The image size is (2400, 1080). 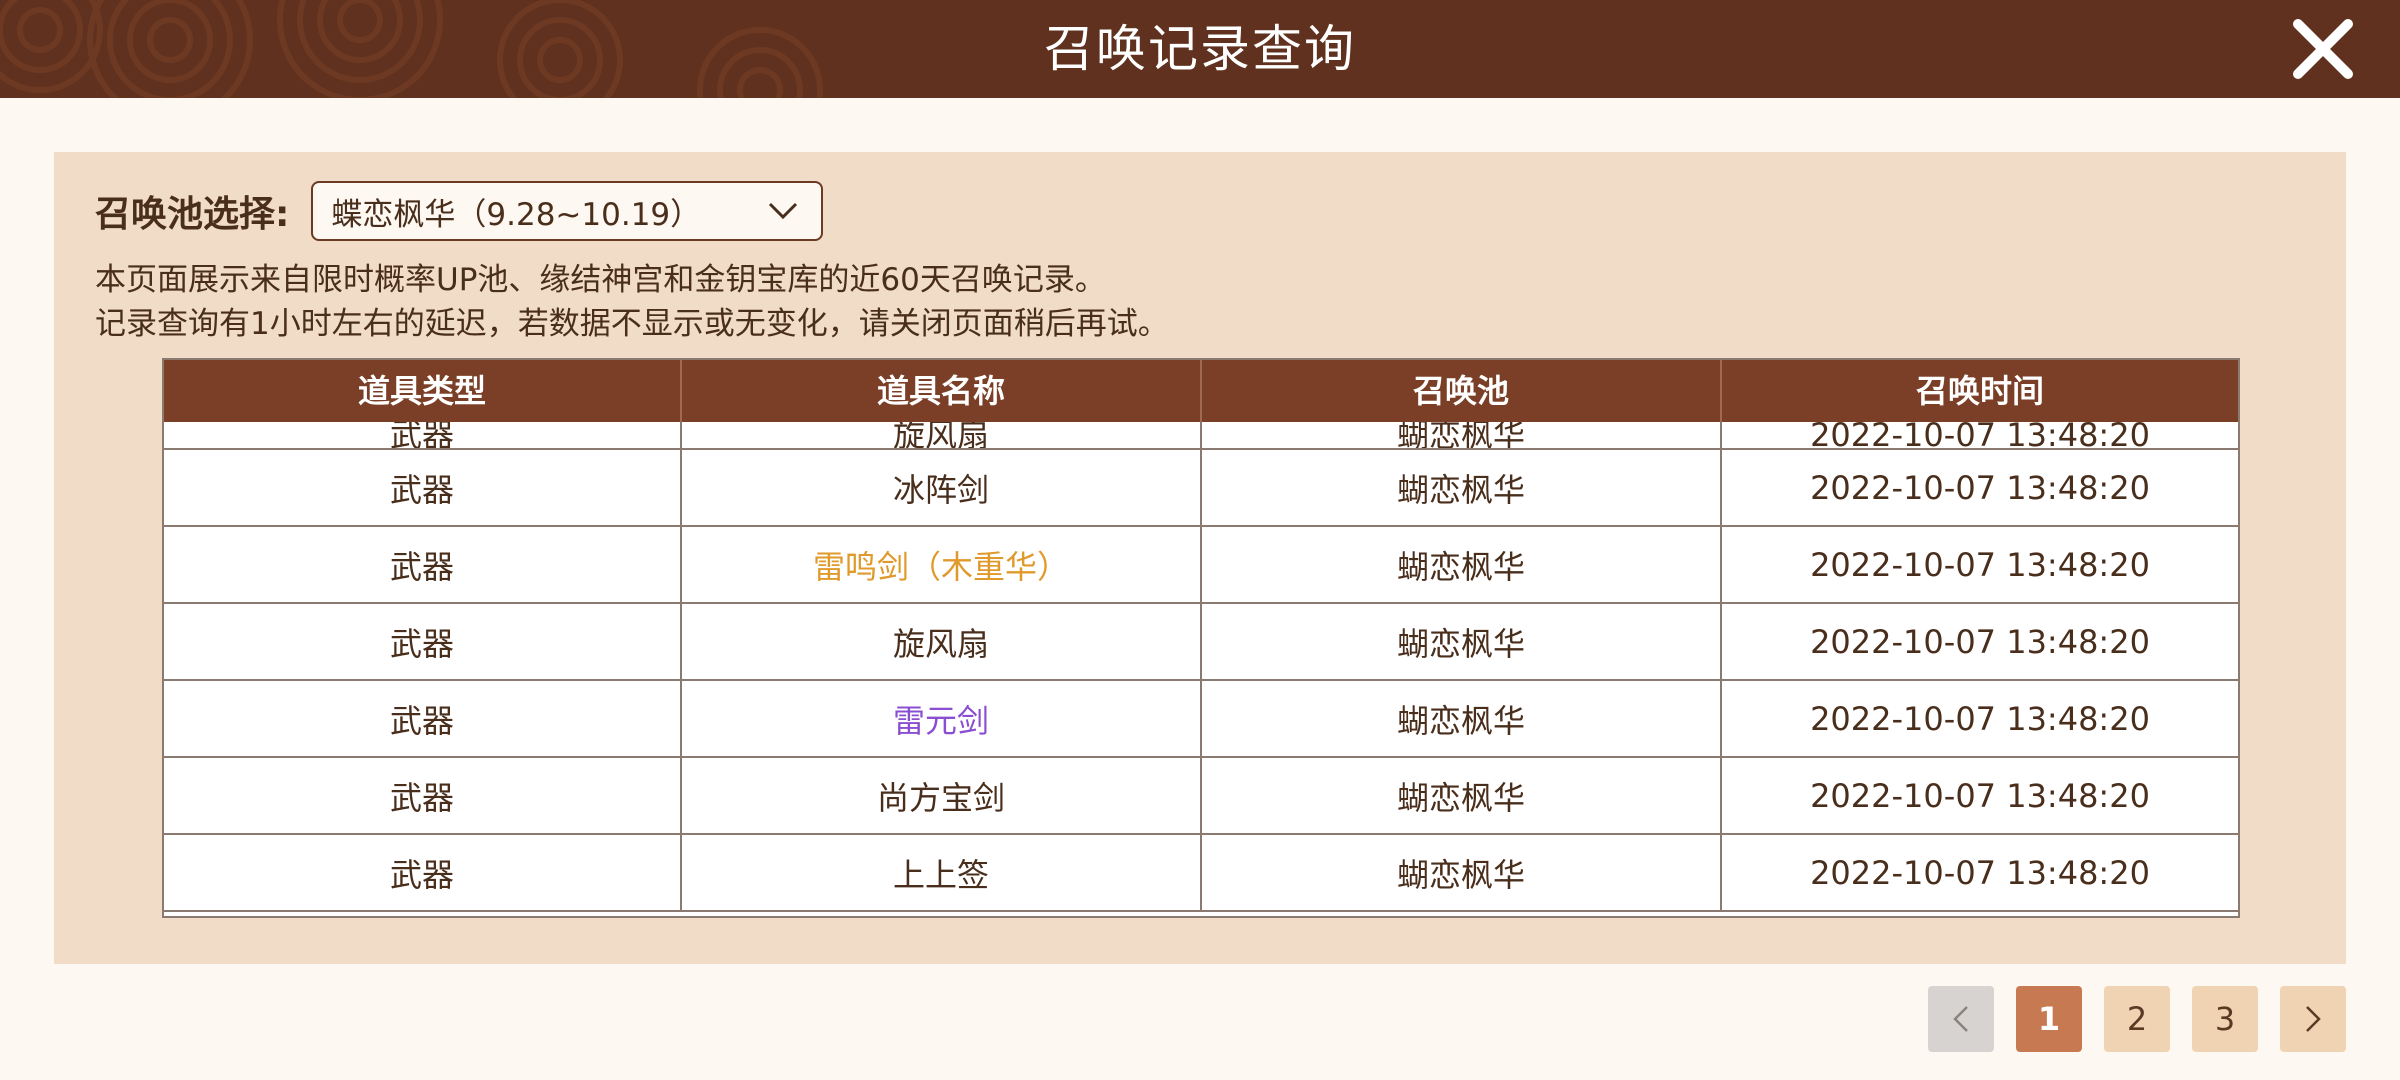 What do you see at coordinates (942, 487) in the screenshot?
I see `cell-name: 冰阵剑` at bounding box center [942, 487].